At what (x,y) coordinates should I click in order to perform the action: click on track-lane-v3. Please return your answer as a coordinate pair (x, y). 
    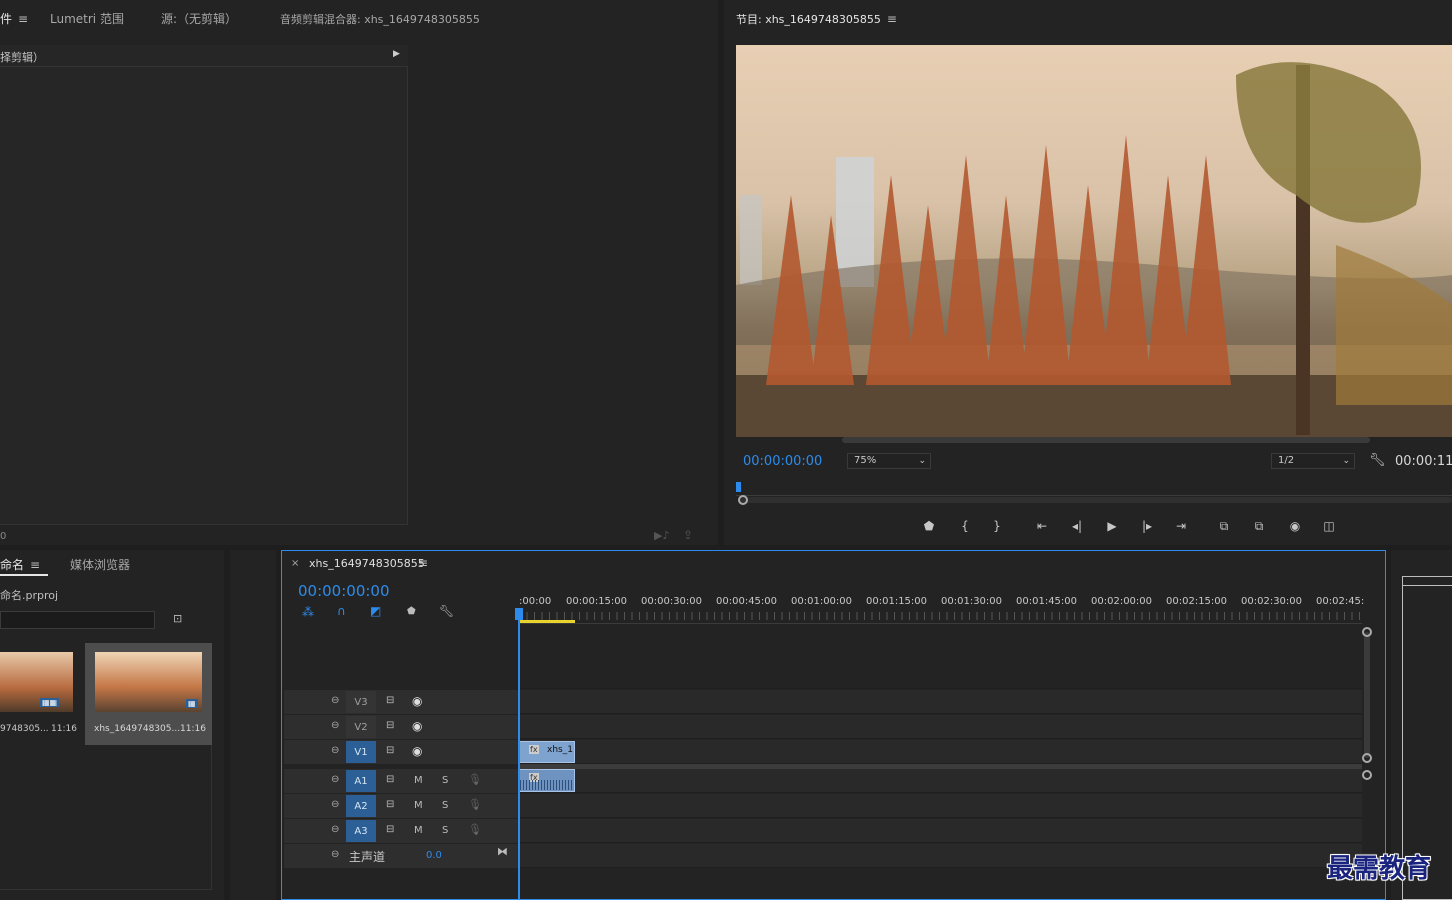
    Looking at the image, I should click on (940, 702).